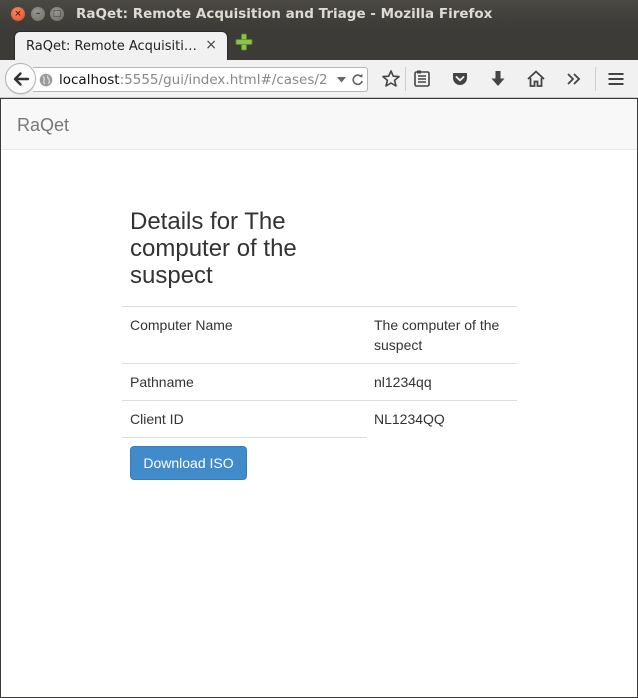 The width and height of the screenshot is (638, 698). Describe the element at coordinates (319, 381) in the screenshot. I see `table-row: Pathname nl1234qq` at that location.